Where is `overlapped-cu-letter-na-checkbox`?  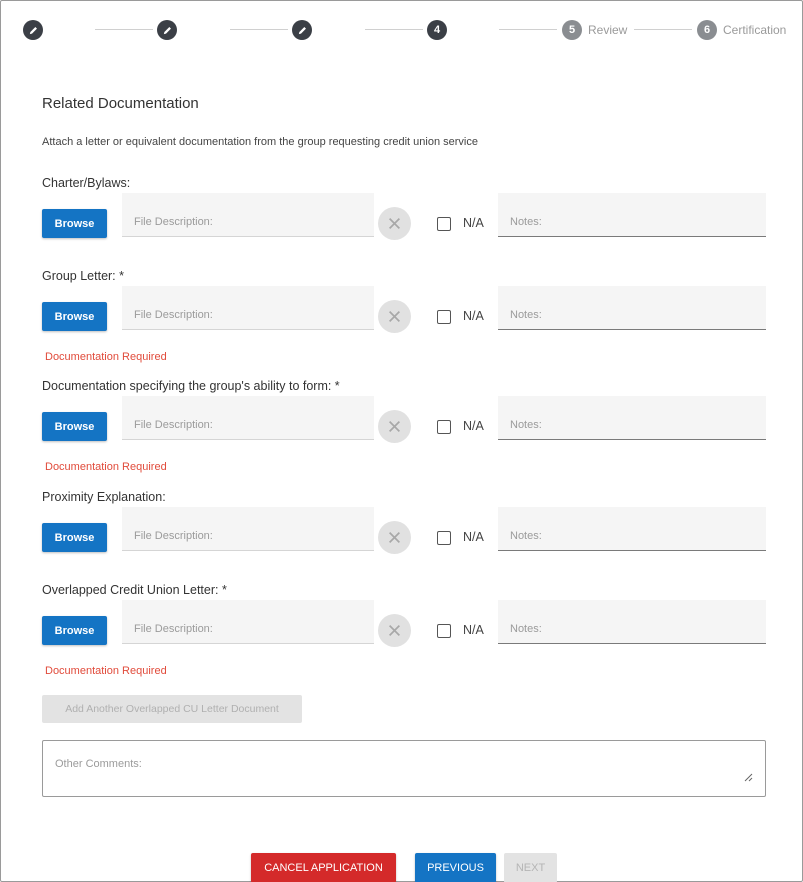 overlapped-cu-letter-na-checkbox is located at coordinates (444, 631).